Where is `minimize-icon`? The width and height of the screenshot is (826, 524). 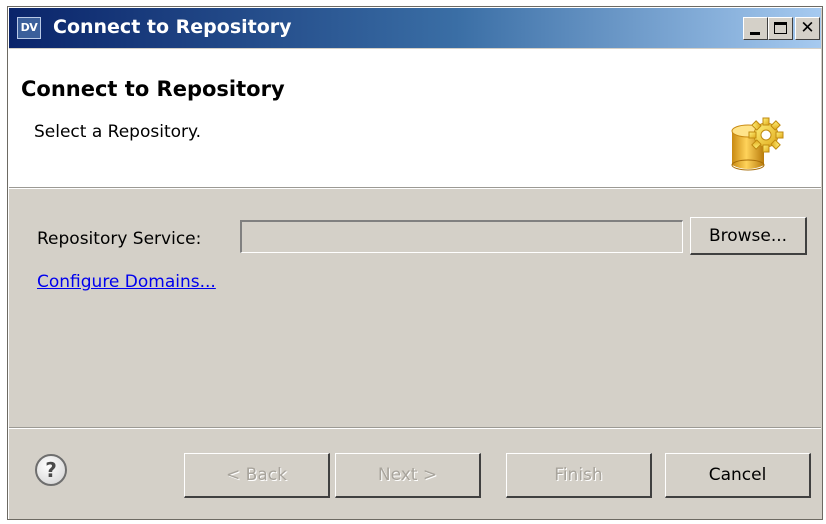
minimize-icon is located at coordinates (755, 33).